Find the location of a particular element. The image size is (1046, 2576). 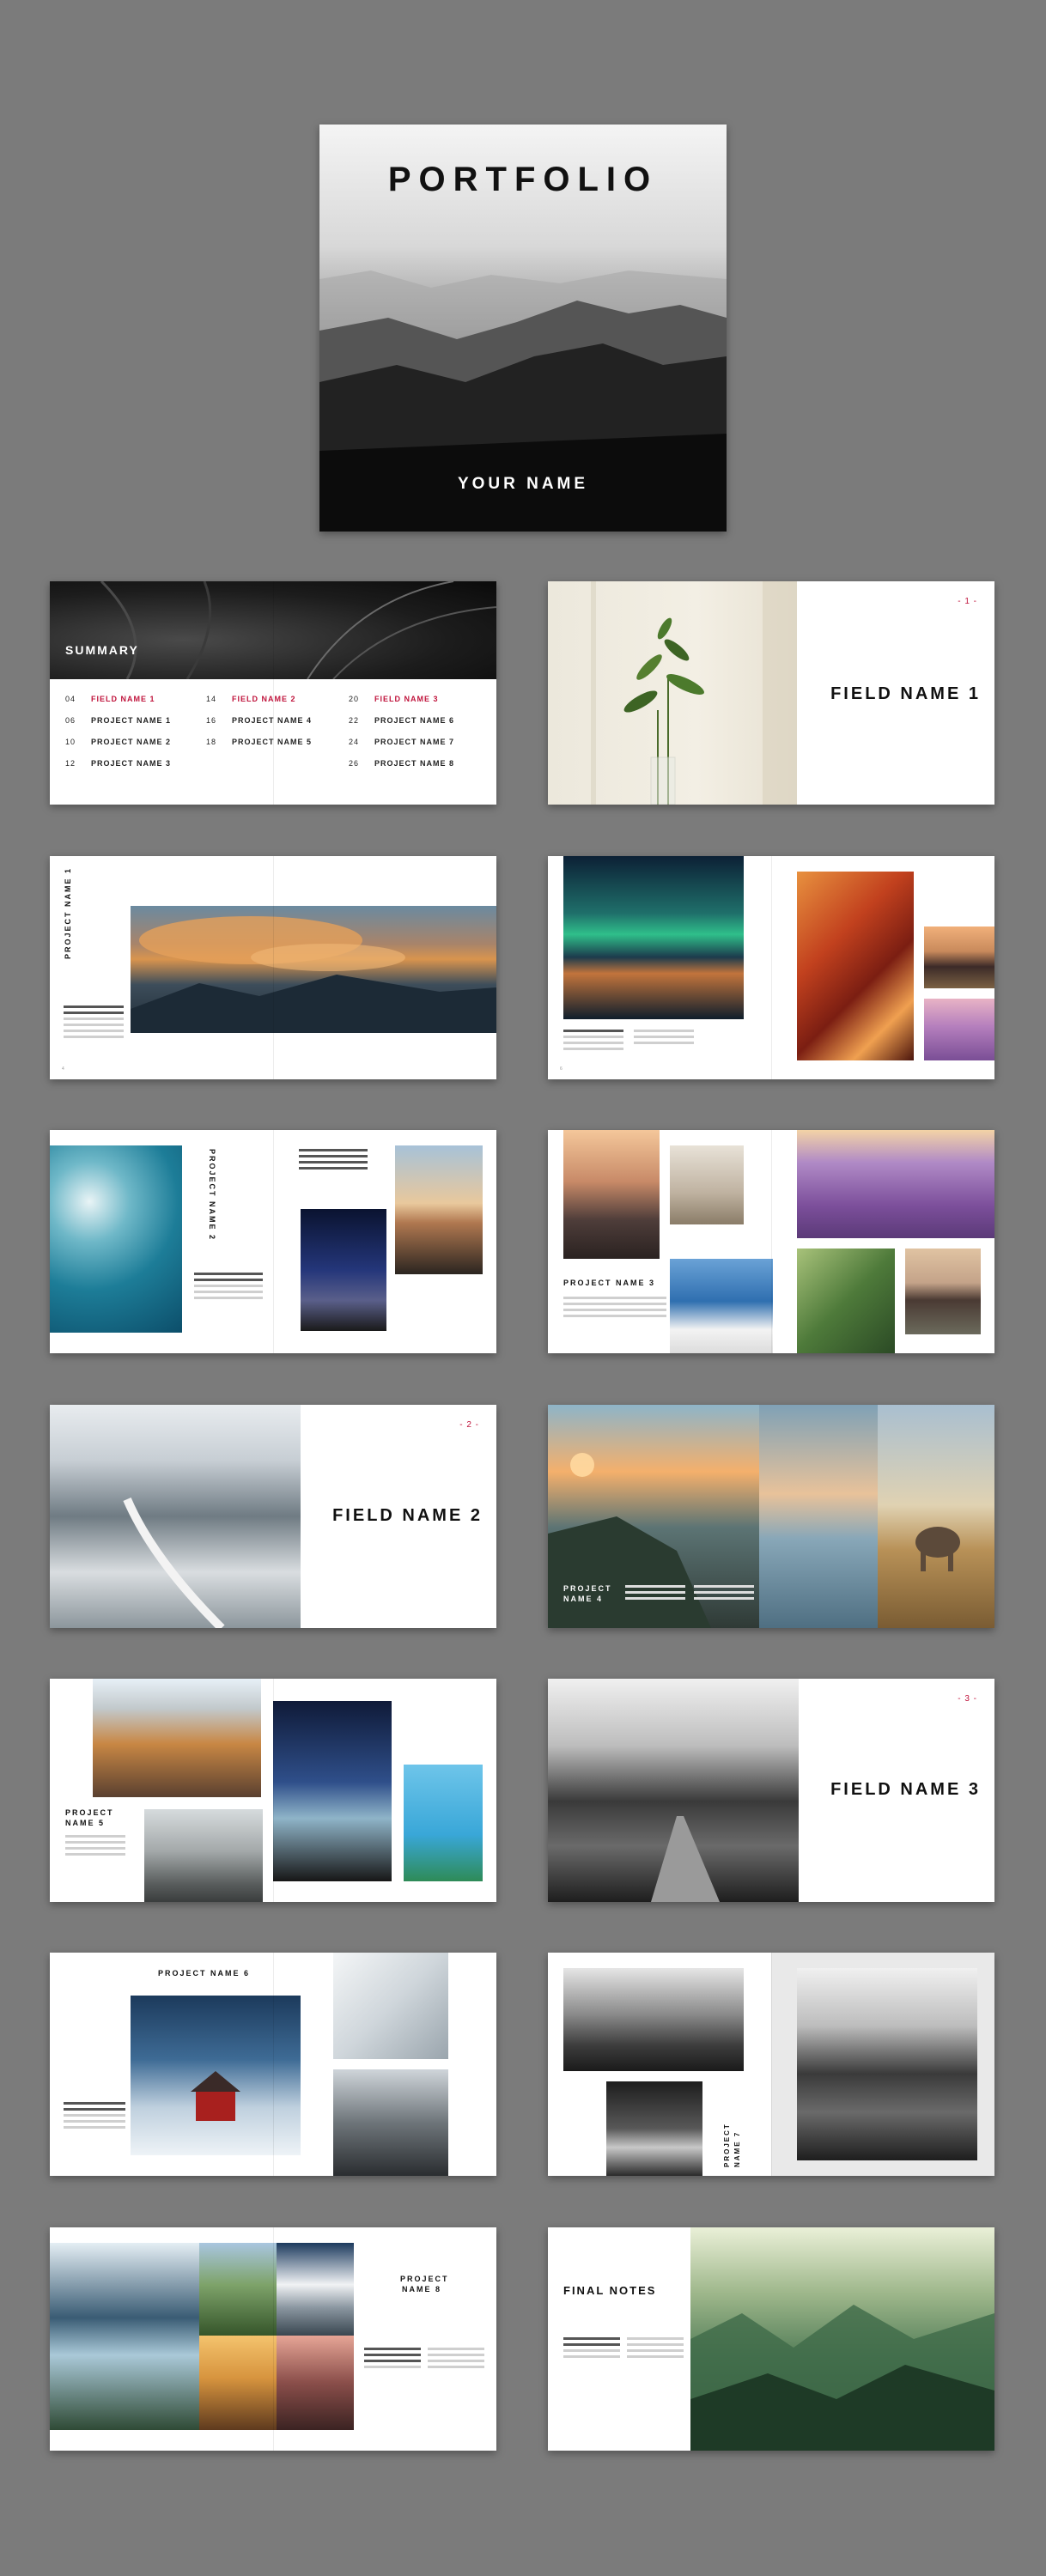

mountain-photo is located at coordinates (959, 958).